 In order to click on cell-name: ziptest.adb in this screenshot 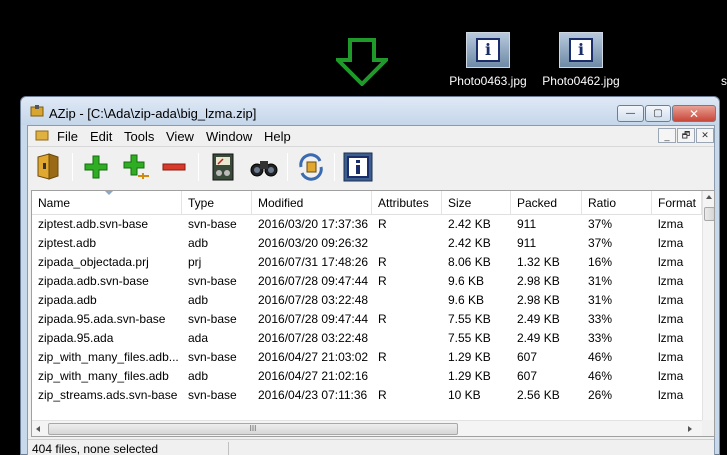, I will do `click(67, 243)`.